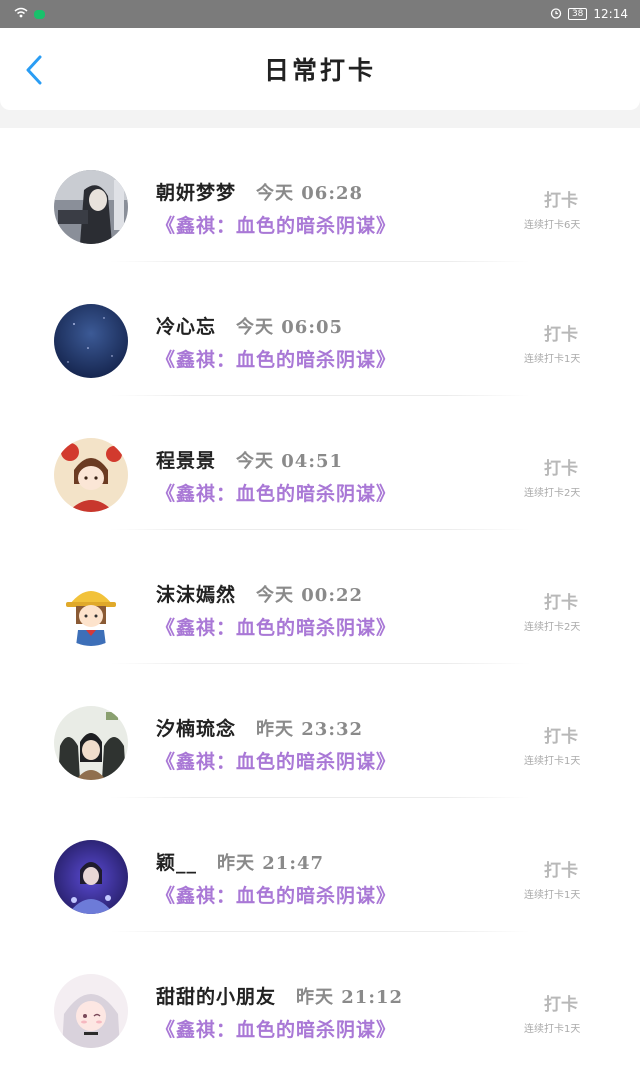 The width and height of the screenshot is (640, 1066). What do you see at coordinates (290, 461) in the screenshot?
I see `checkin-time: 今天 04:51` at bounding box center [290, 461].